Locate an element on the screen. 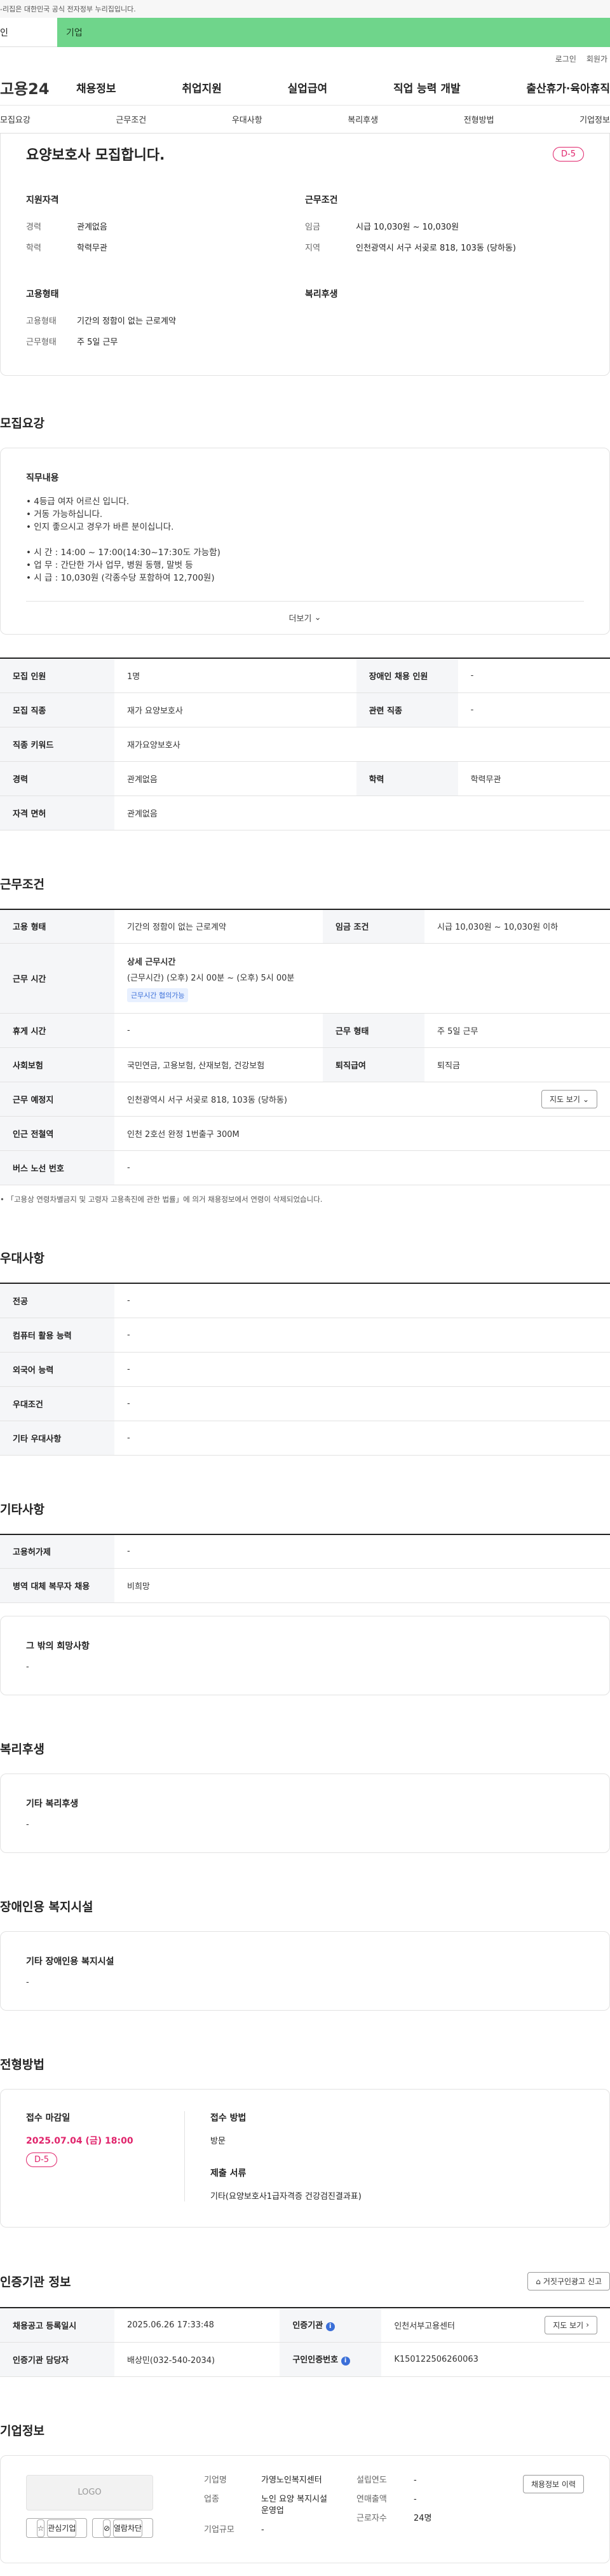 The height and width of the screenshot is (2576, 610). row-label: 구인인증번호 i is located at coordinates (331, 2359).